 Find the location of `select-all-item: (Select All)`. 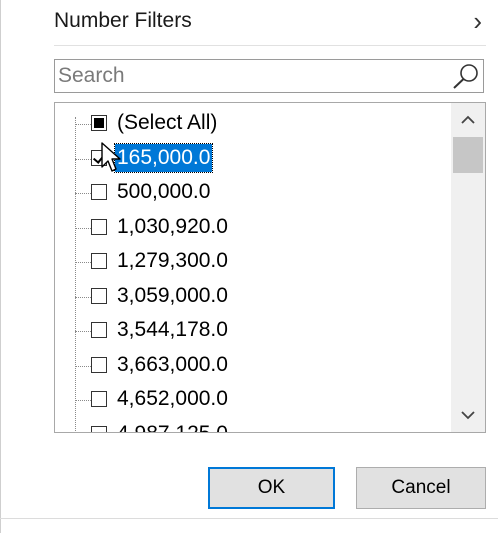

select-all-item: (Select All) is located at coordinates (253, 124).